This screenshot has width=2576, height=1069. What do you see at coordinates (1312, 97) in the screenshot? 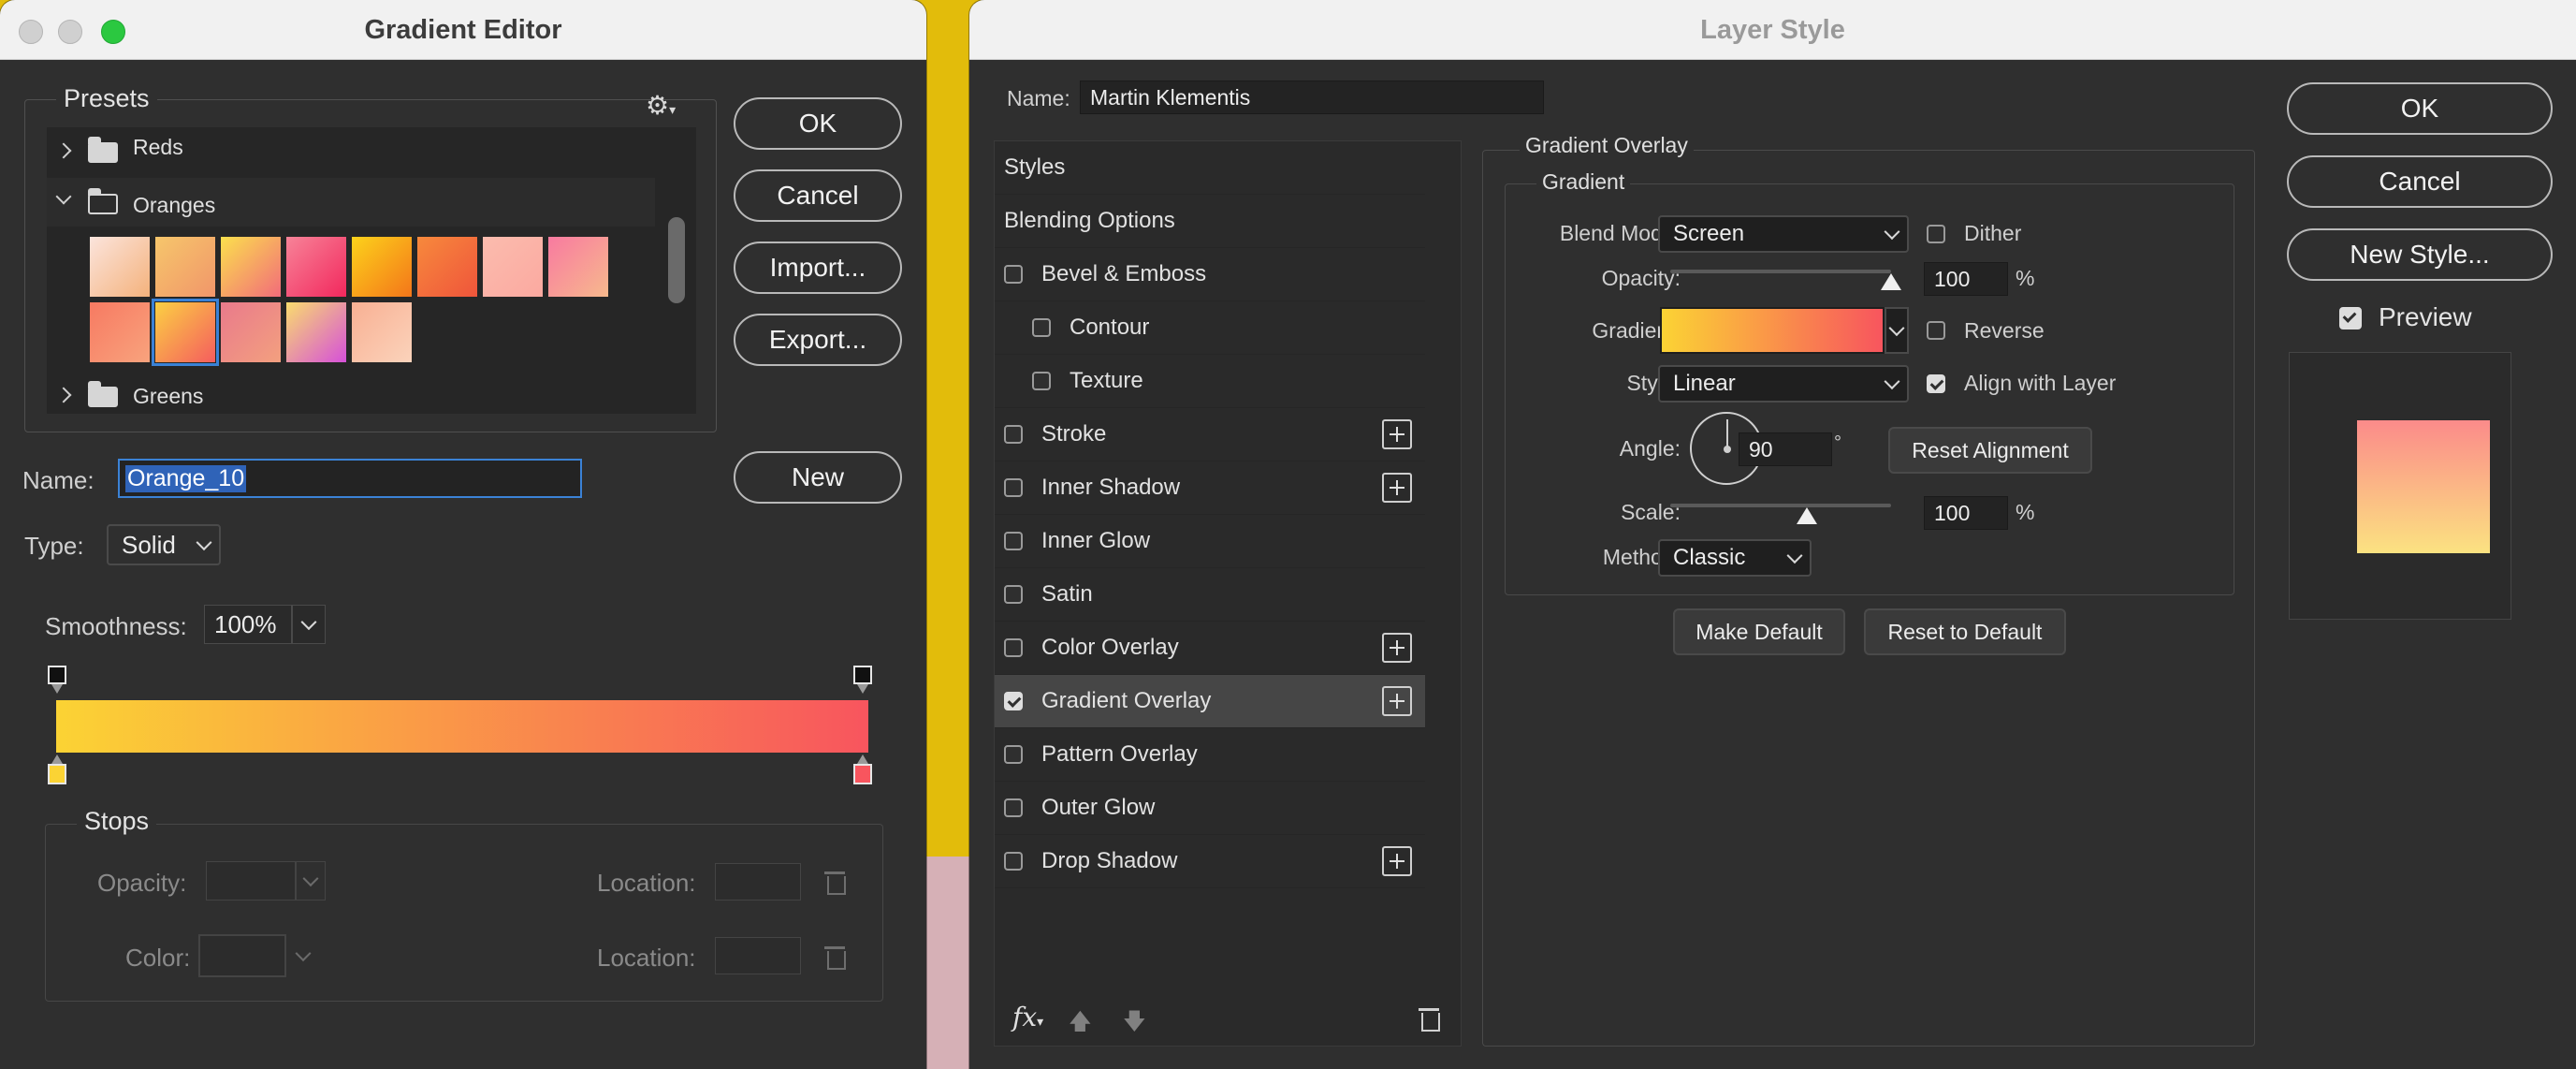
I see `layer-name-input: Martin Klementis` at bounding box center [1312, 97].